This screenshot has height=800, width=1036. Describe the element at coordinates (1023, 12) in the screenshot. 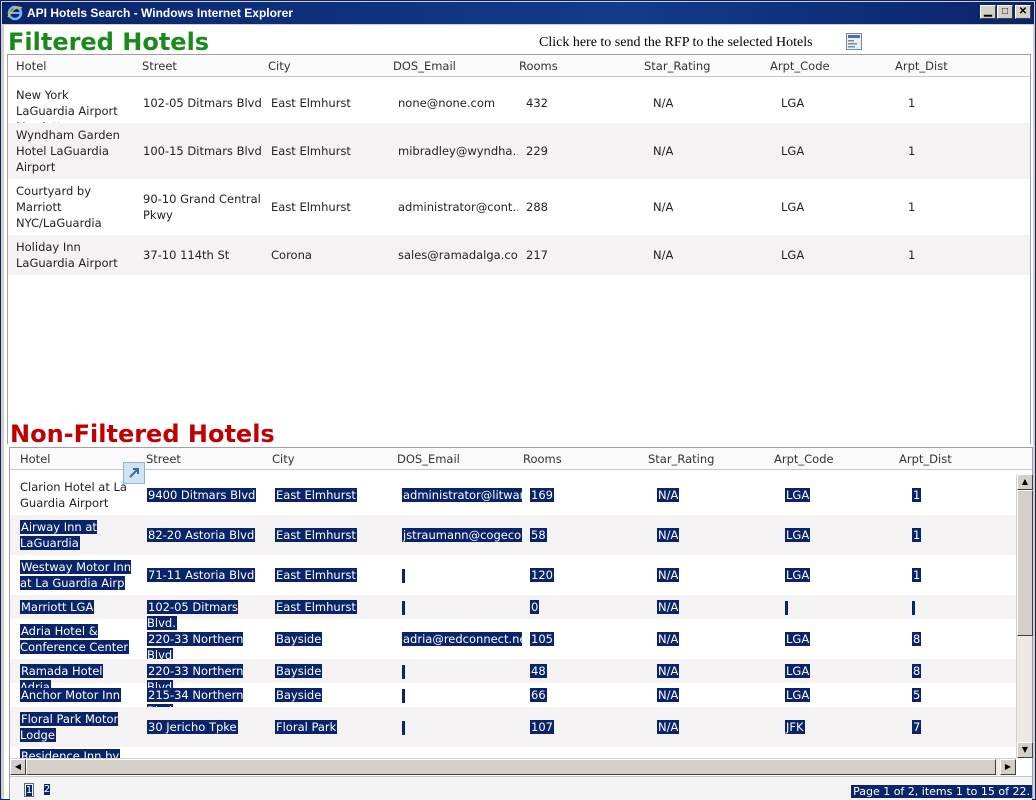

I see `close-button: ✕` at that location.